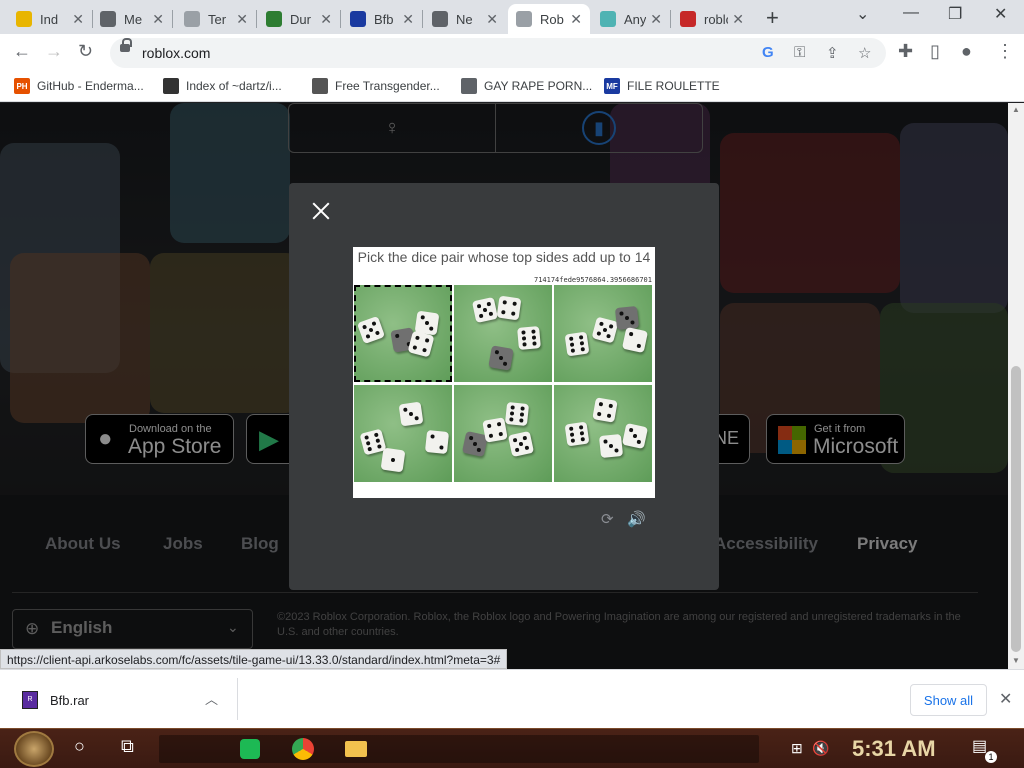 This screenshot has width=1024, height=768. What do you see at coordinates (512, 698) in the screenshot?
I see `download-bar: R Bfb.rar ︿ Show all ✕` at bounding box center [512, 698].